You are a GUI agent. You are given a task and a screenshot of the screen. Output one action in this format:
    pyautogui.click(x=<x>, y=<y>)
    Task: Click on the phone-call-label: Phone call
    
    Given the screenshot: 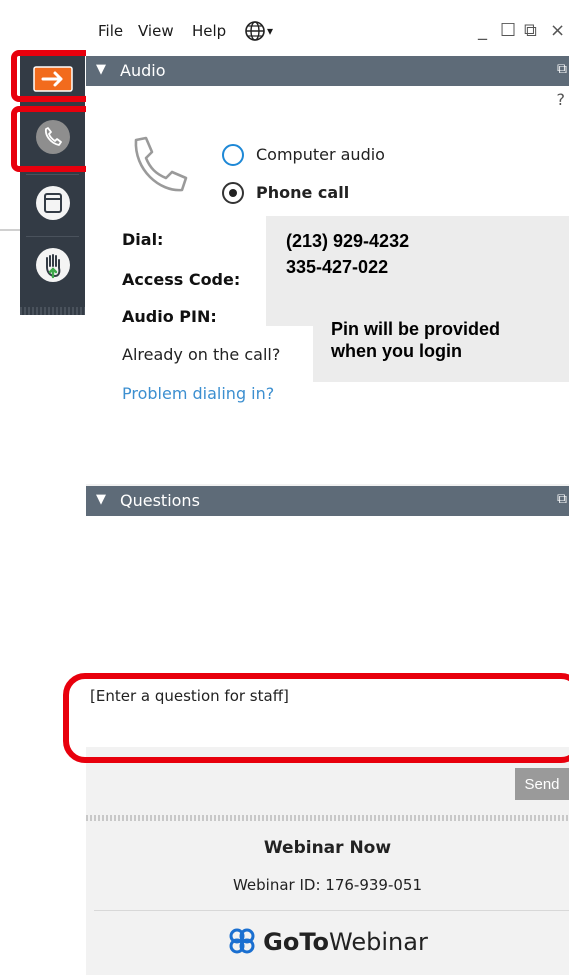 What is the action you would take?
    pyautogui.click(x=302, y=192)
    